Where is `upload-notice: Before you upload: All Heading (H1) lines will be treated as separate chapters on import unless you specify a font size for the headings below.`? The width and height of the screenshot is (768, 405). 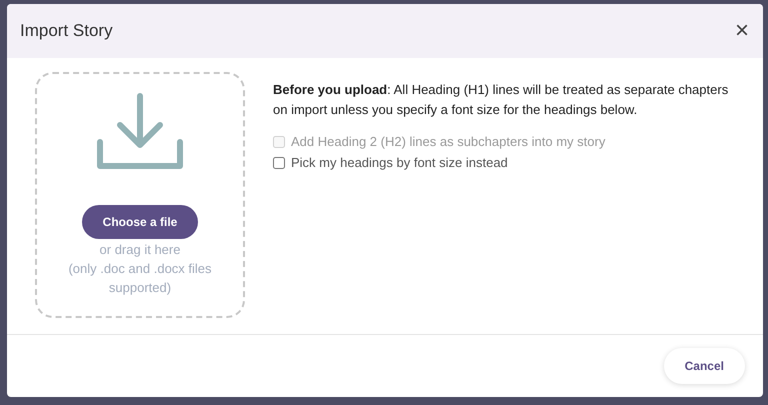 upload-notice: Before you upload: All Heading (H1) lines will be treated as separate chapters on import unless you specify a font size for the headings below. is located at coordinates (501, 100).